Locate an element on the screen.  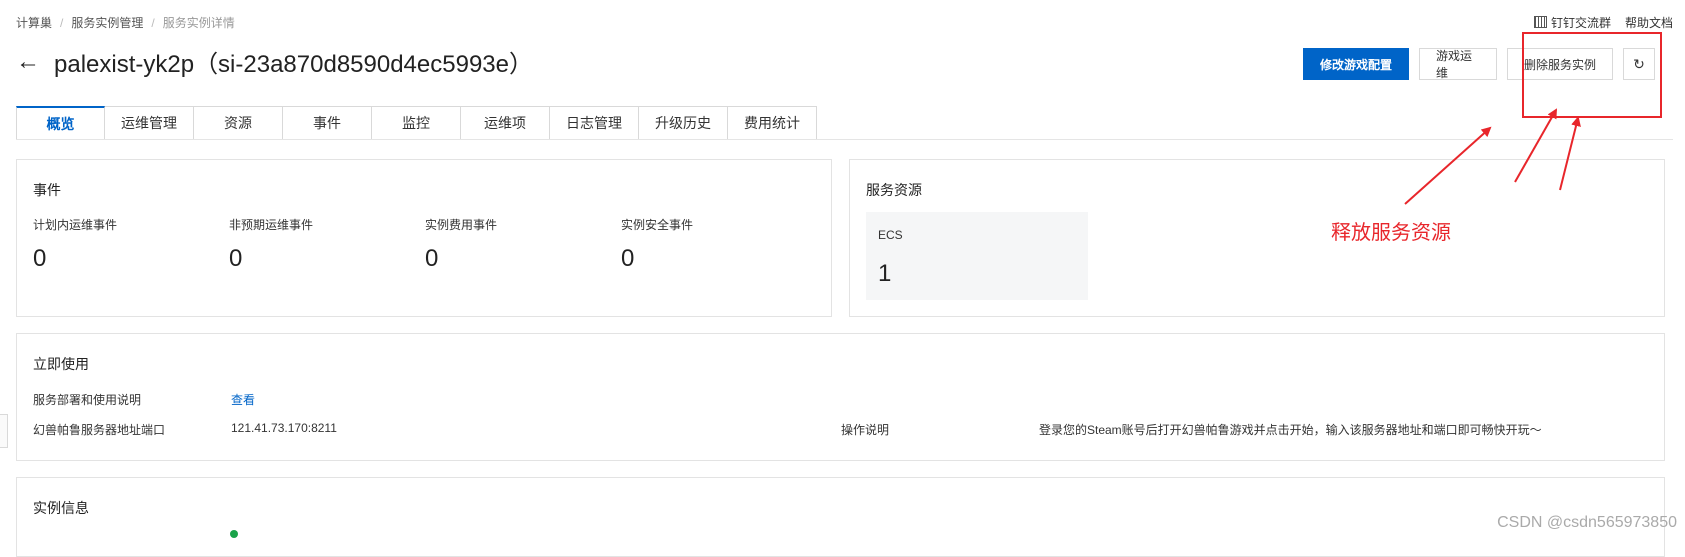
annotation-label: 释放服务资源 is located at coordinates (1391, 233).